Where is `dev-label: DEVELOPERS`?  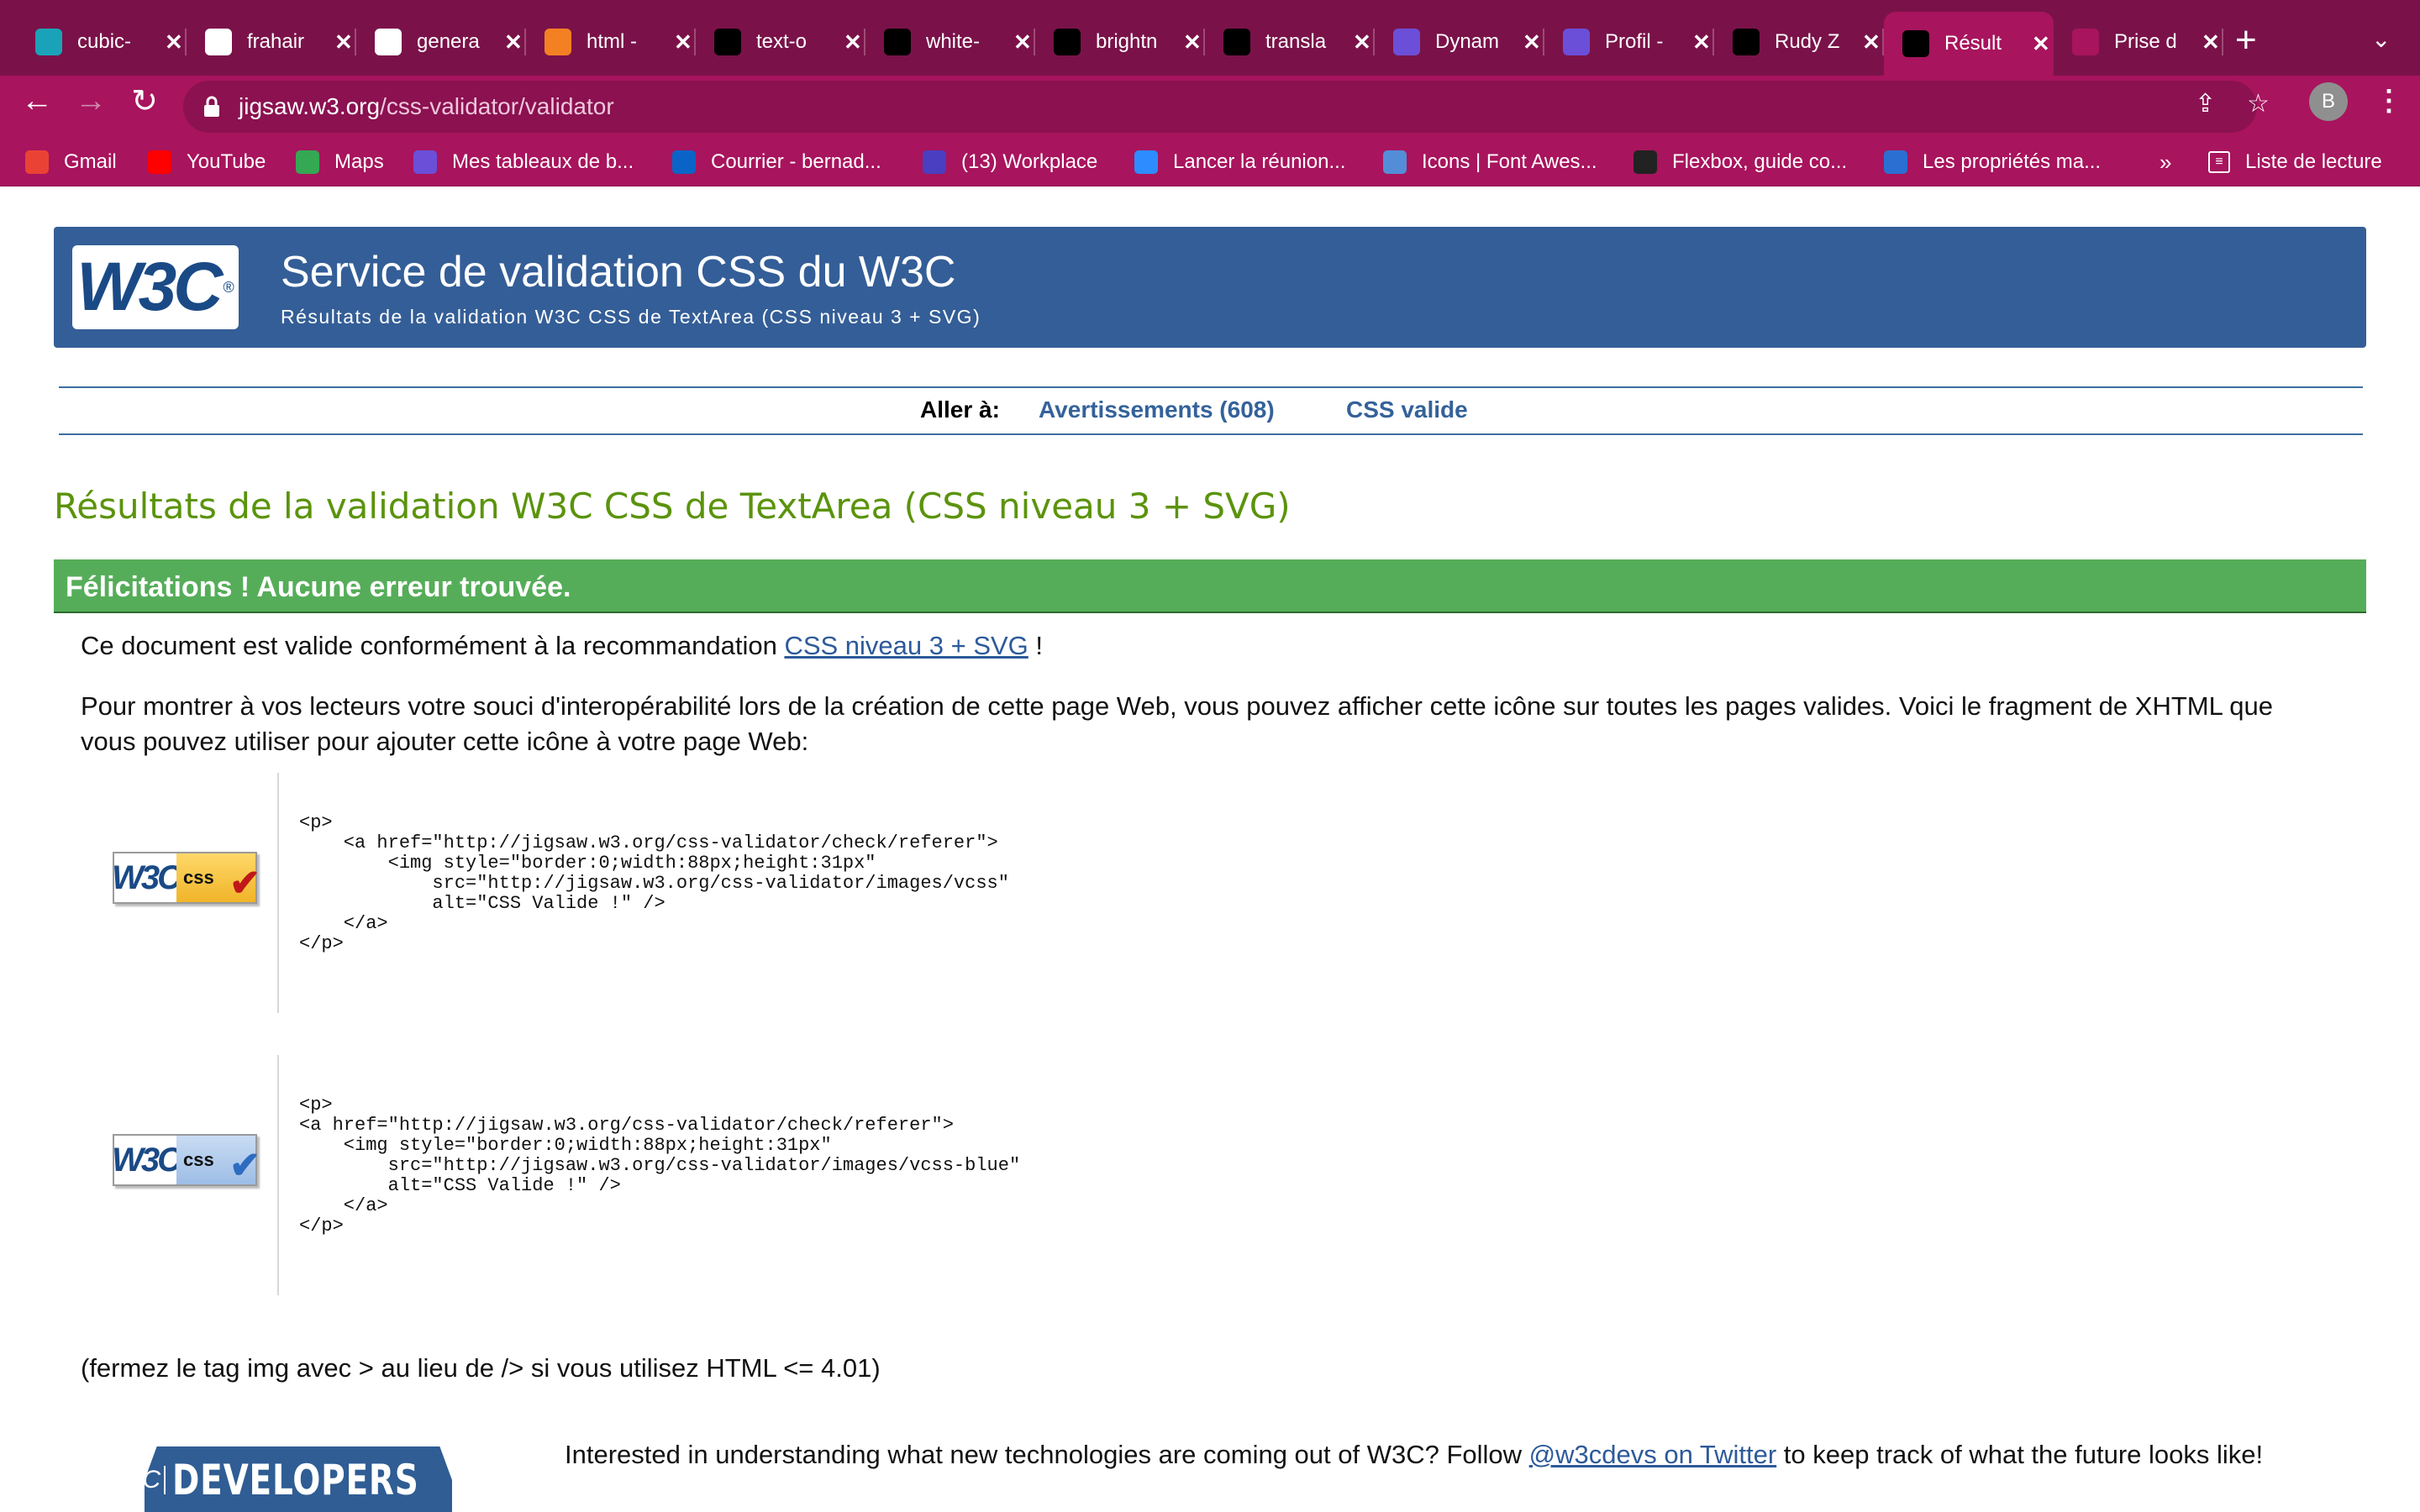
dev-label: DEVELOPERS is located at coordinates (295, 1480).